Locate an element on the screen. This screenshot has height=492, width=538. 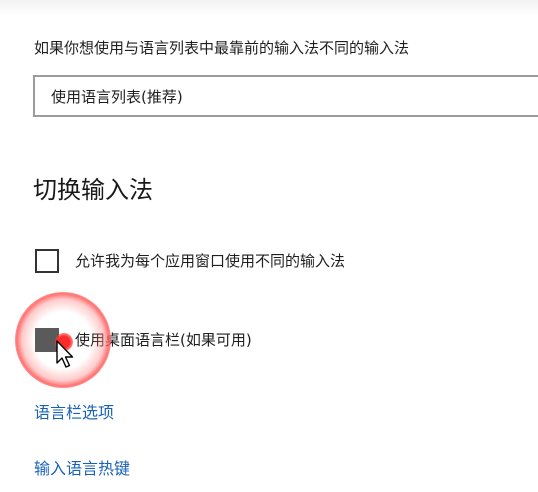
dropdown-selected-value: 使用语言列表(推荐) is located at coordinates (117, 97).